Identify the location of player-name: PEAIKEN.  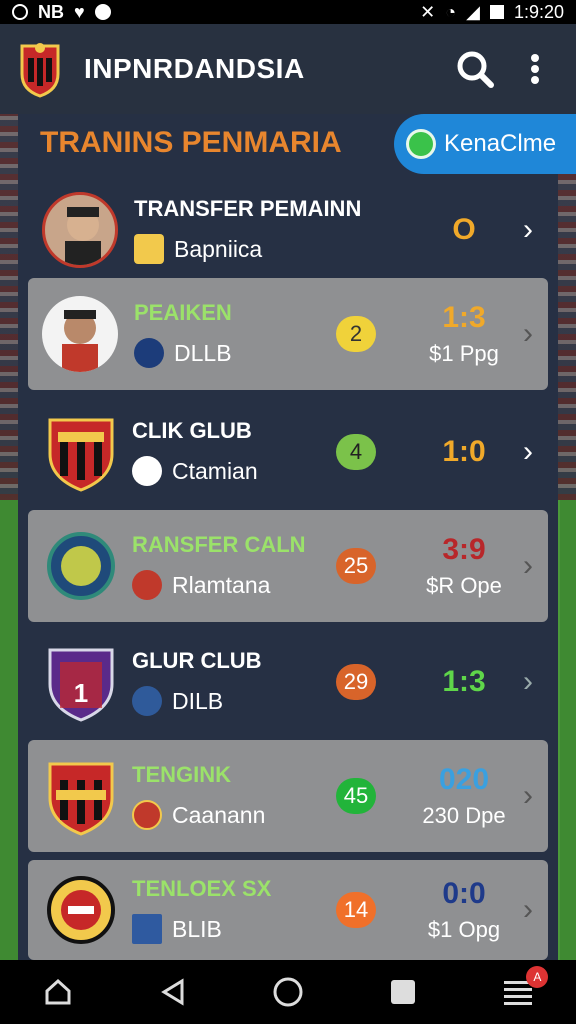
(183, 312).